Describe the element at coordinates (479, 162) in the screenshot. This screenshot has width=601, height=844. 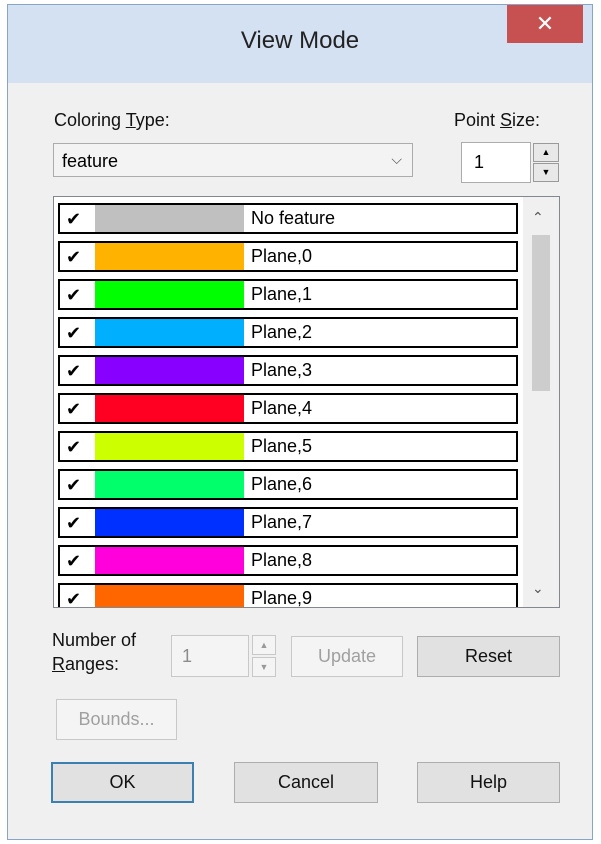
I see `point-size-value: 1` at that location.